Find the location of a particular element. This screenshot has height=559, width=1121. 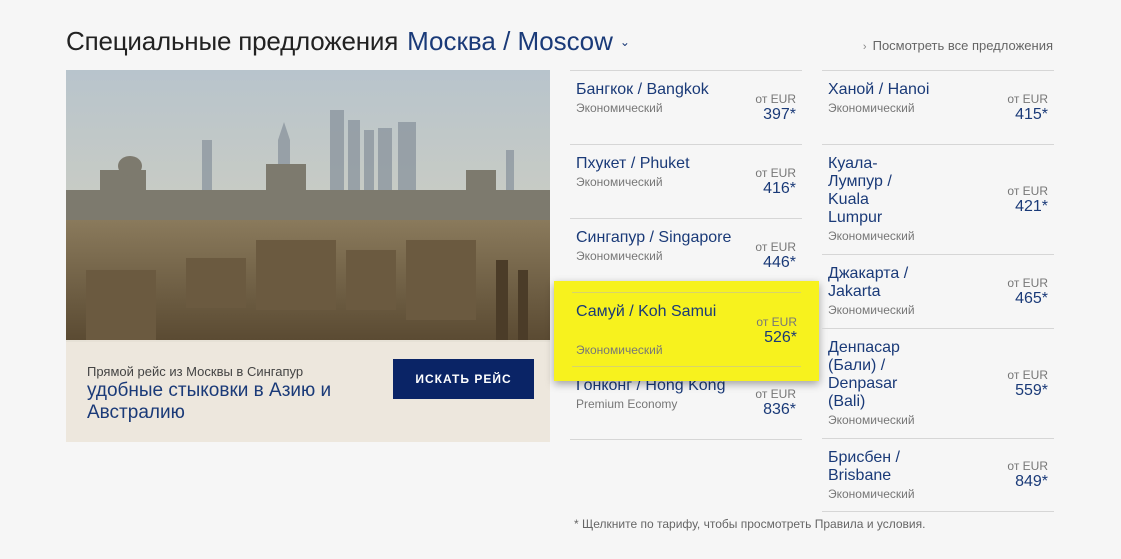

deal-destination: Самуй / Koh Samui is located at coordinates (646, 311).